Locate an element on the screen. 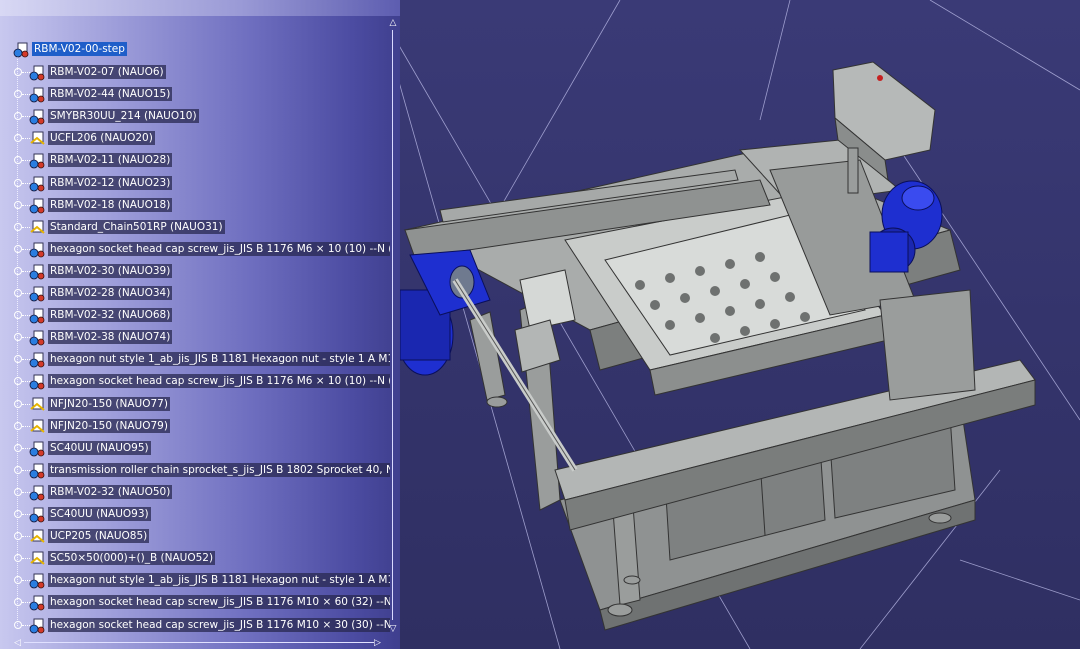 This screenshot has width=1080, height=649. tree-node: SMYBR30UU_214 (NAUO10) is located at coordinates (195, 117).